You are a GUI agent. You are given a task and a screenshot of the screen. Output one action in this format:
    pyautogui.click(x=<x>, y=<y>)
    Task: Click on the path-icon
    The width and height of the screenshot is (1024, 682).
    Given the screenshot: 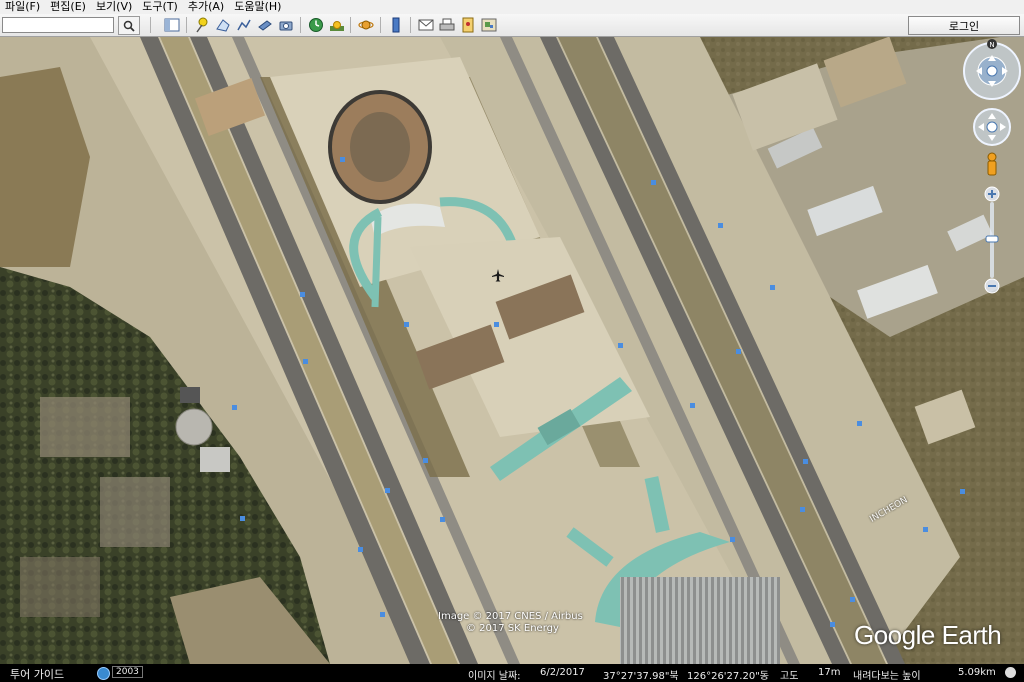 What is the action you would take?
    pyautogui.click(x=244, y=25)
    